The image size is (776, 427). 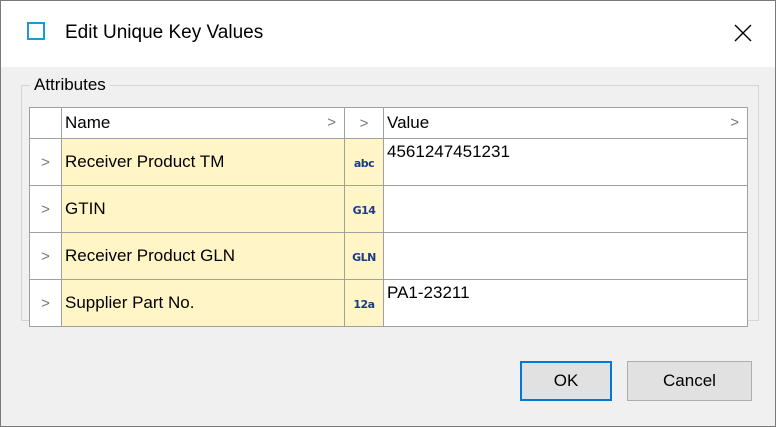 I want to click on gln-type-icon: GLN, so click(x=364, y=257).